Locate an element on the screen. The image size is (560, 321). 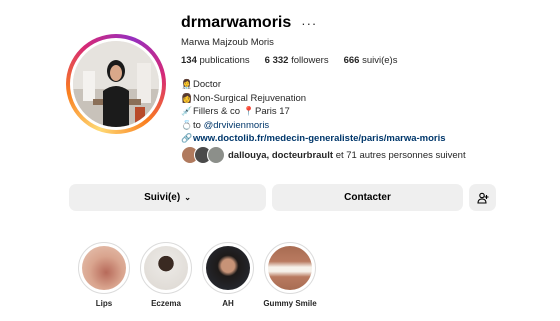
highlight-gummy-smile: Gummy Smile is located at coordinates (290, 275).